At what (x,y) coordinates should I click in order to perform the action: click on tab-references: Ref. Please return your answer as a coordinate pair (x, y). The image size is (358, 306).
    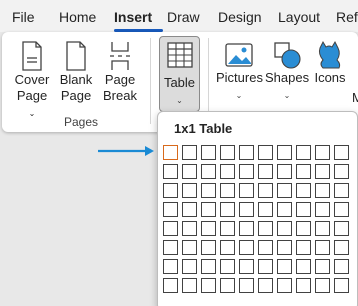
    Looking at the image, I should click on (347, 17).